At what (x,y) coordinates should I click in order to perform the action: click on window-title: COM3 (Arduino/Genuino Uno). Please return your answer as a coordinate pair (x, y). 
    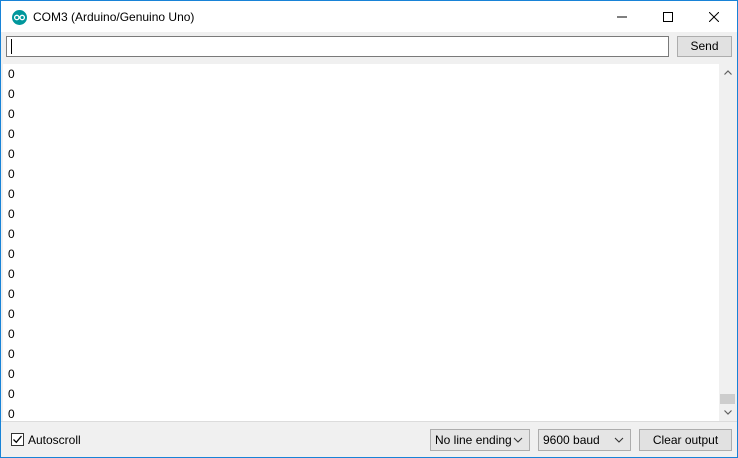
    Looking at the image, I should click on (114, 17).